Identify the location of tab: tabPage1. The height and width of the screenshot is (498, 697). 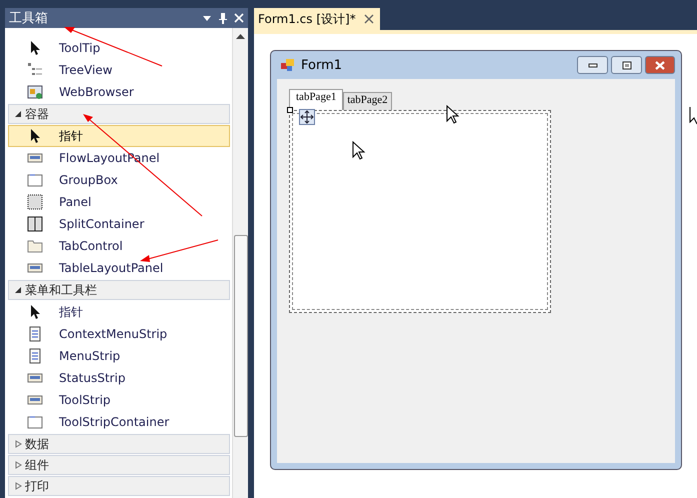
(316, 99).